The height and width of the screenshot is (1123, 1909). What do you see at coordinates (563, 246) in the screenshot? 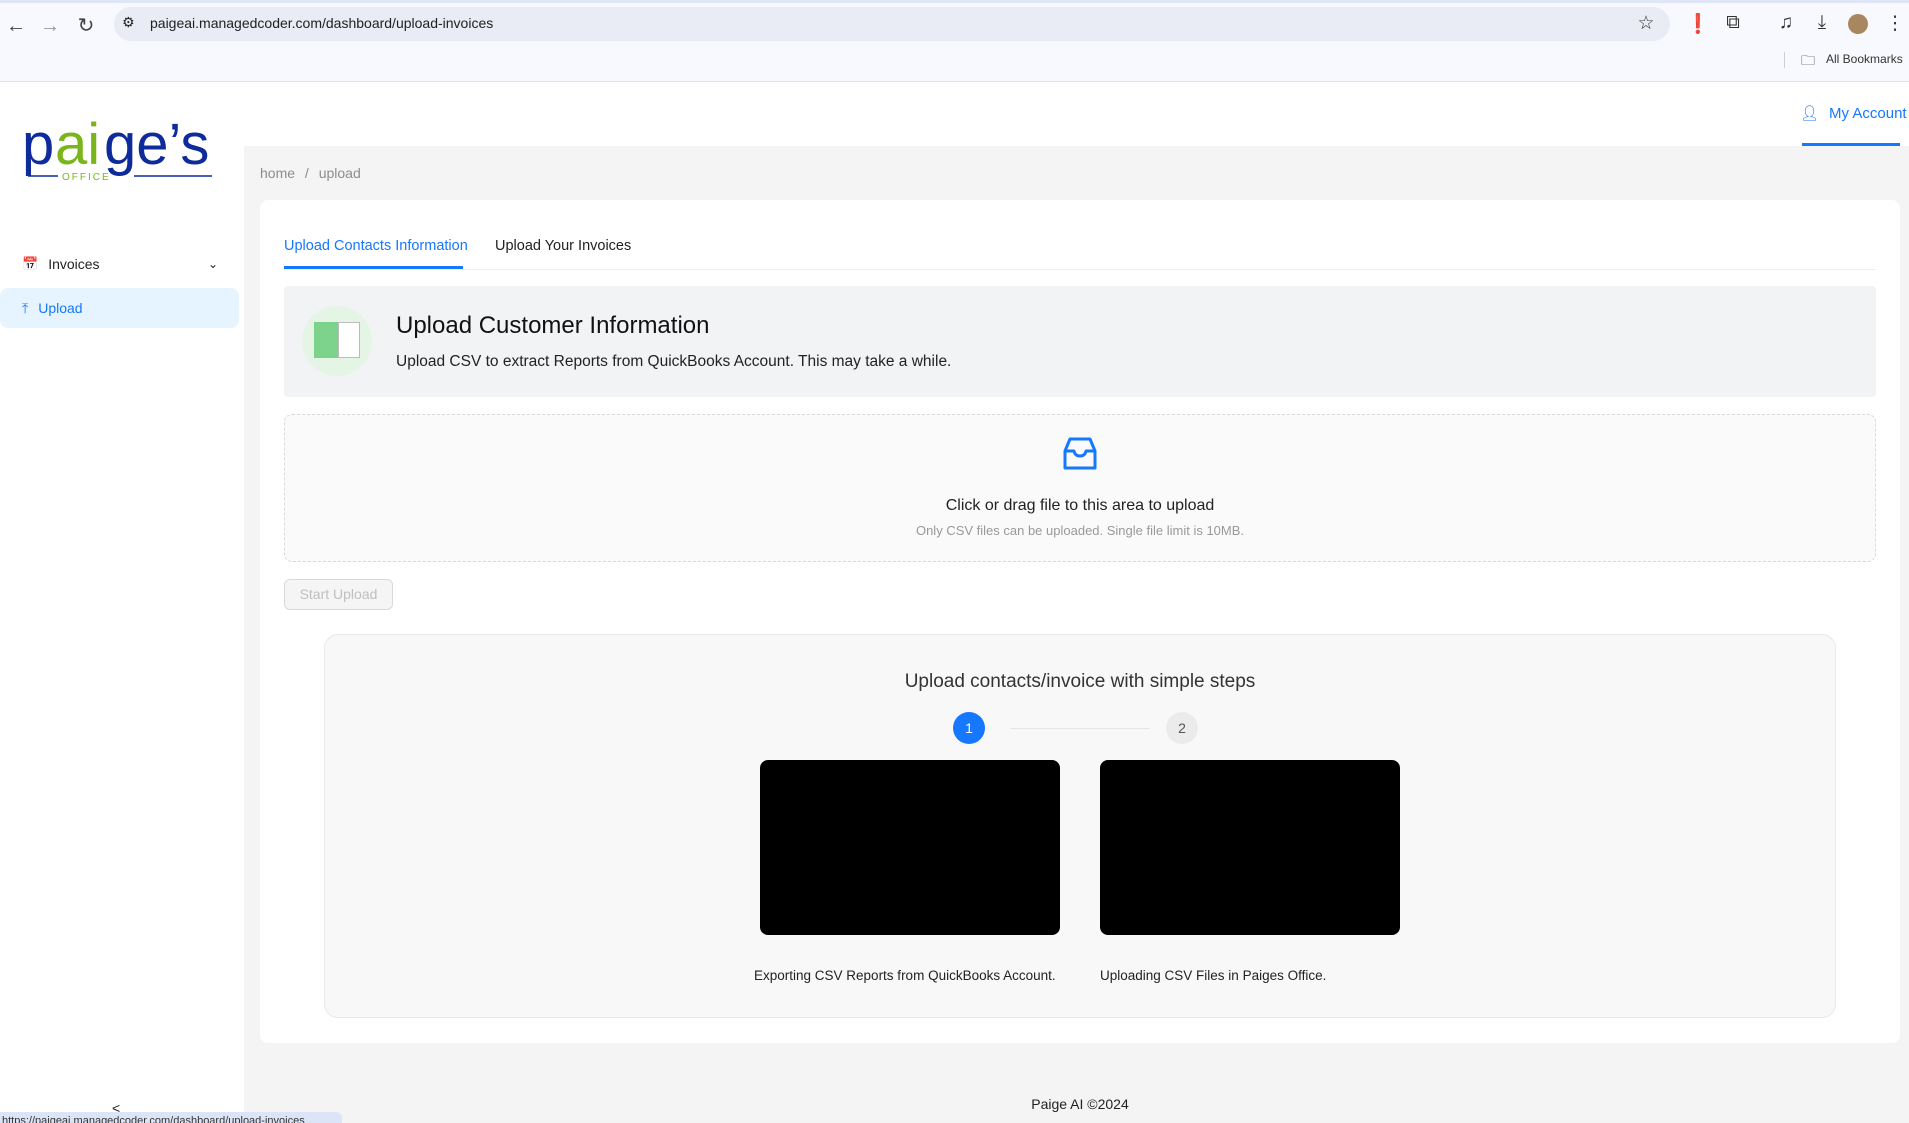
I see `tab-upload-invoices: Upload Your Invoices` at bounding box center [563, 246].